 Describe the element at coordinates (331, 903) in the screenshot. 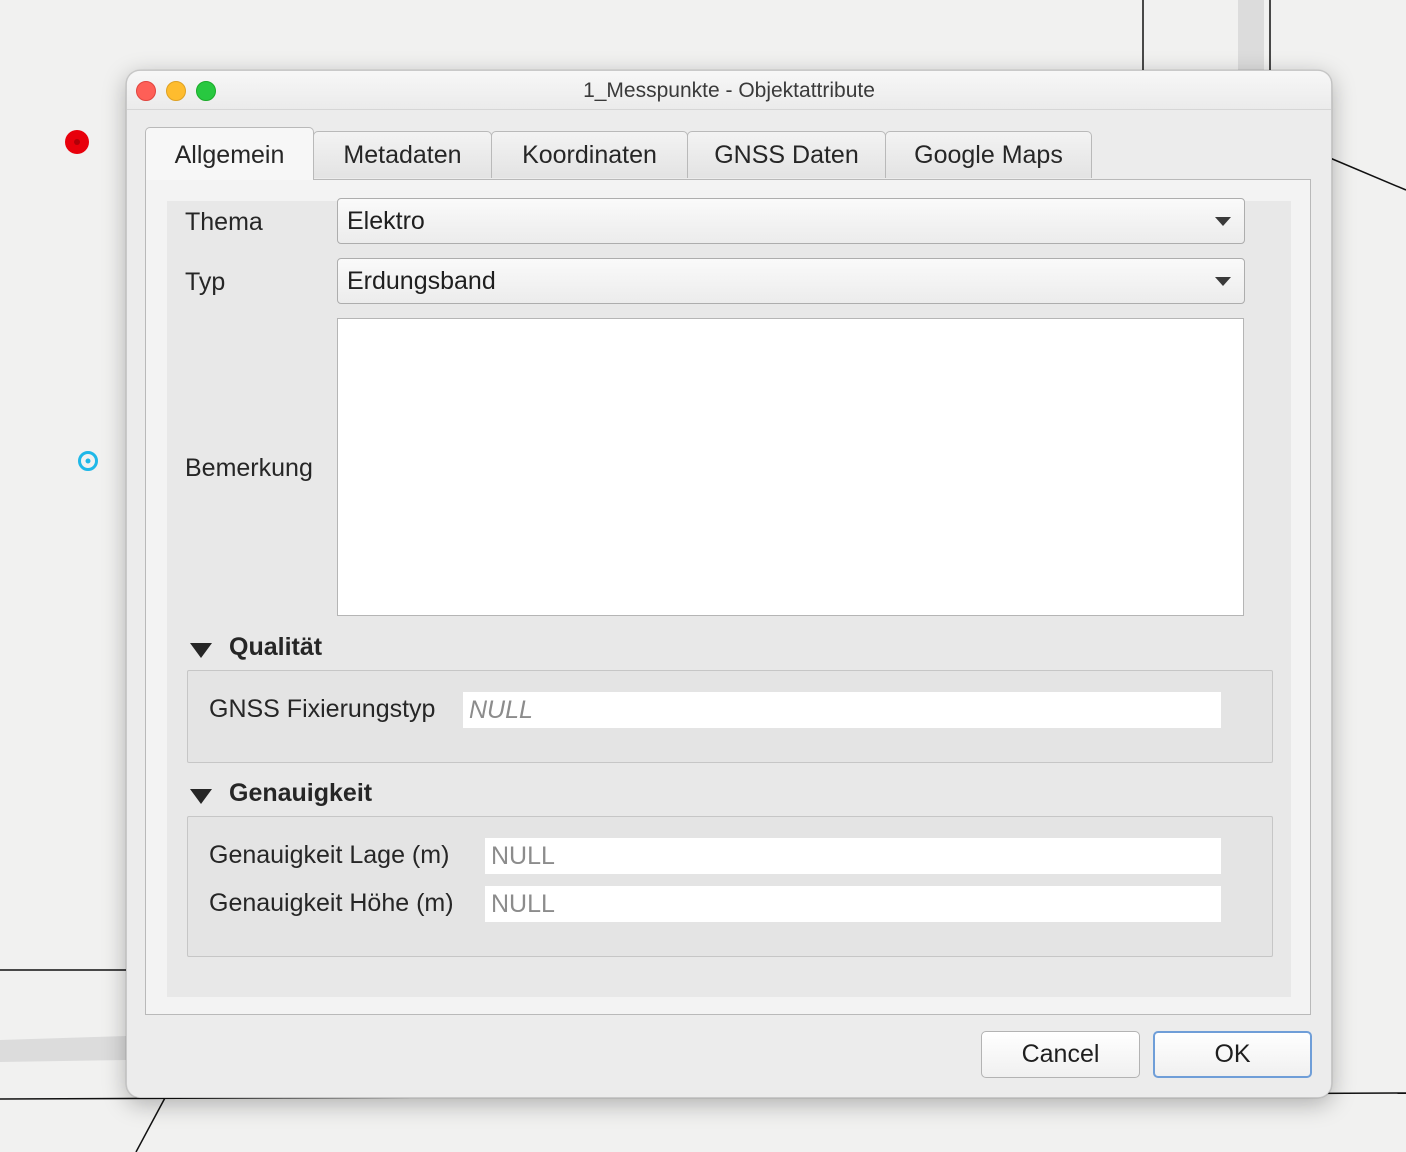

I see `genauigkeit-hoehe-label: Genauigkeit Höhe (m)` at that location.